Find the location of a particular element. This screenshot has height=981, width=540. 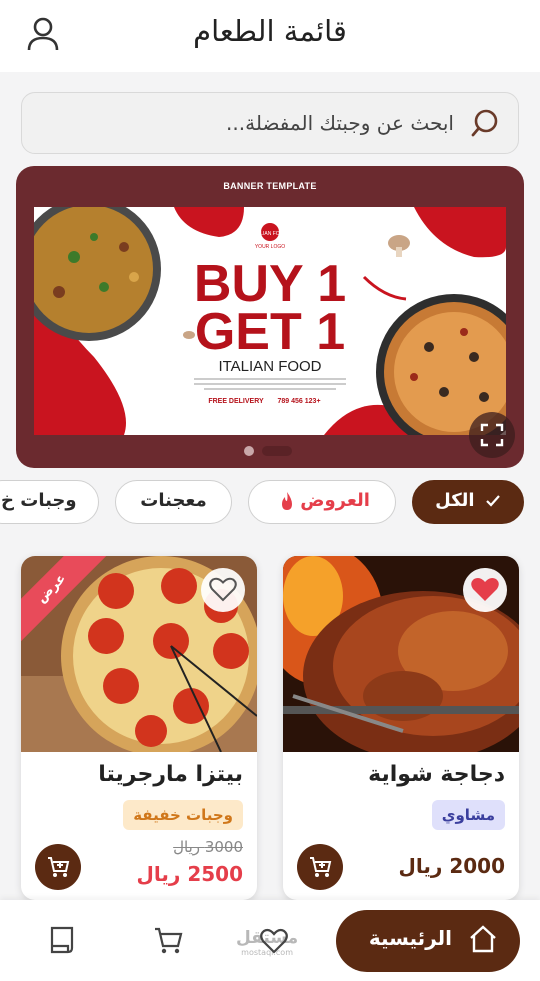

banner-phone: +123 456 789 is located at coordinates (298, 401).